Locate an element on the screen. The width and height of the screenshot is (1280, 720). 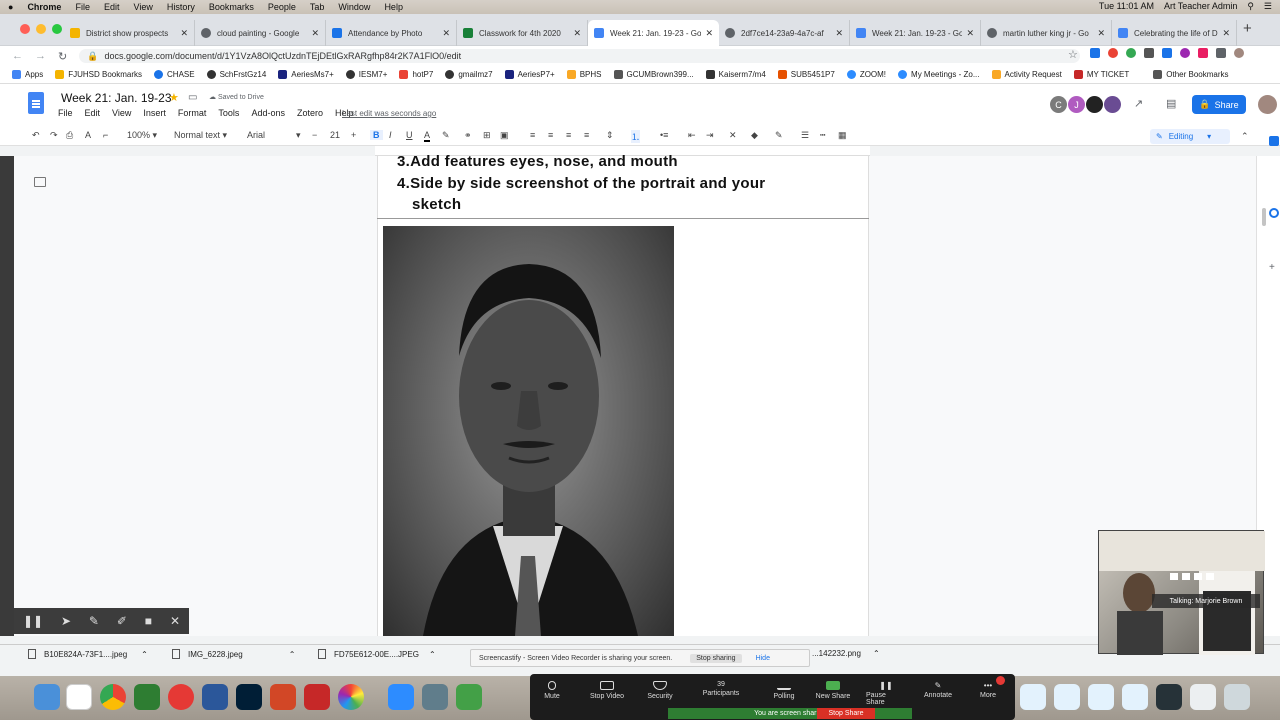
browser-tab: cloud painting - Google ✕ is located at coordinates (260, 33).